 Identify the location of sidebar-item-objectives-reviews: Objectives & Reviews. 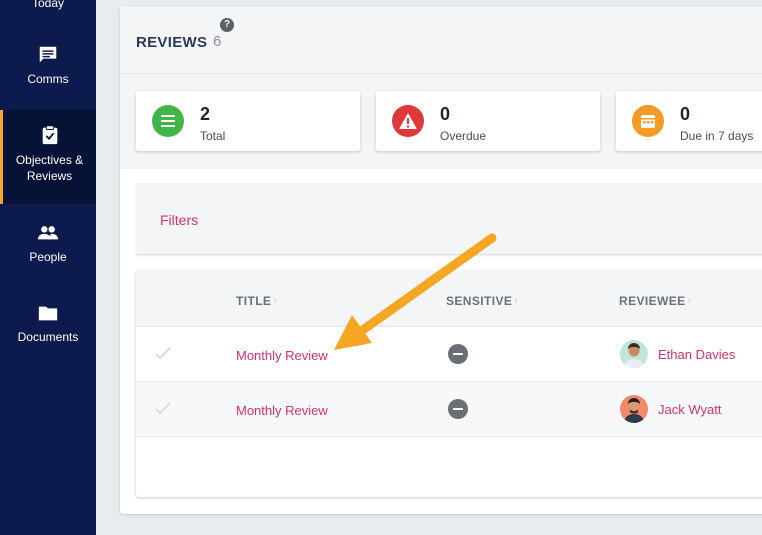
(48, 157).